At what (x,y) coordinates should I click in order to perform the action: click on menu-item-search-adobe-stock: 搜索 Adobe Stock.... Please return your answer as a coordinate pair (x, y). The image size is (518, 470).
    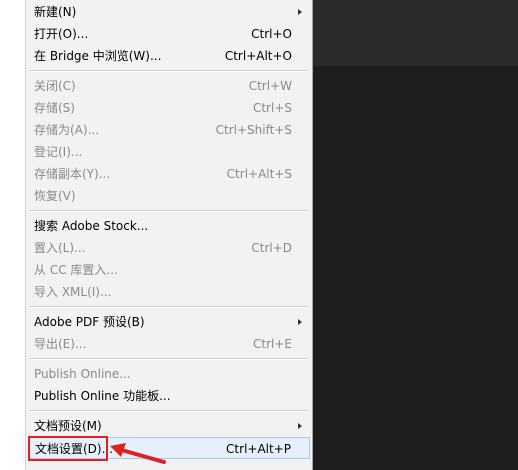
    Looking at the image, I should click on (169, 226).